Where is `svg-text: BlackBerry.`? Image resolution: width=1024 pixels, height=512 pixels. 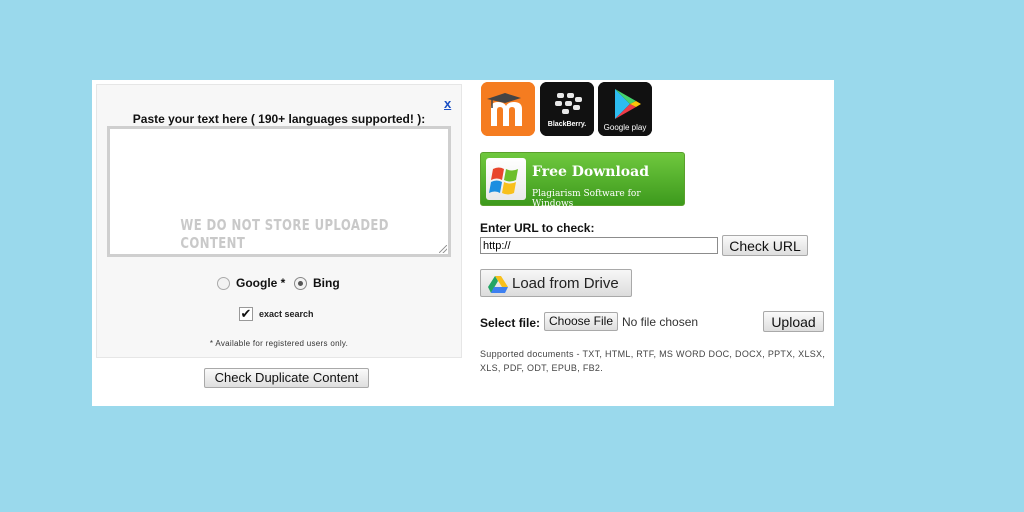 svg-text: BlackBerry. is located at coordinates (567, 124).